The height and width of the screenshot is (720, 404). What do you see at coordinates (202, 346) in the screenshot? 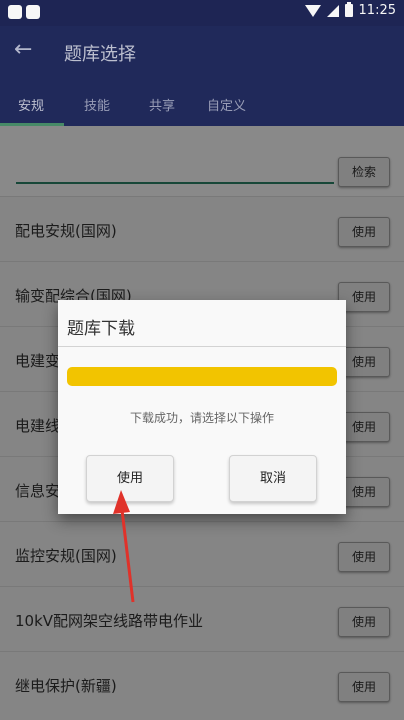
I see `dialog-divider` at bounding box center [202, 346].